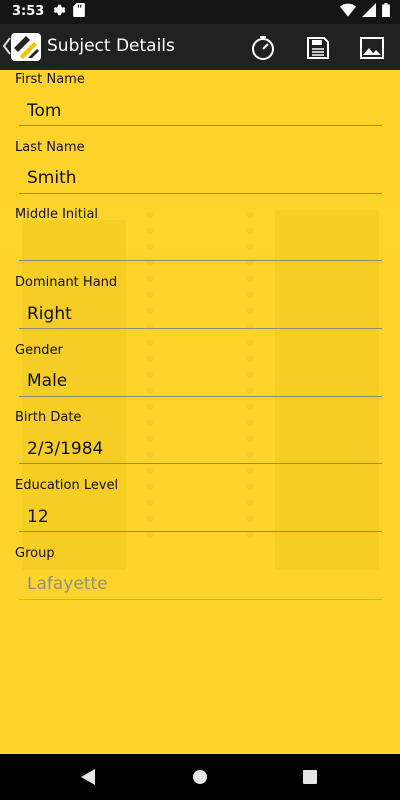 This screenshot has height=800, width=400. I want to click on status-time: 3:53, so click(28, 11).